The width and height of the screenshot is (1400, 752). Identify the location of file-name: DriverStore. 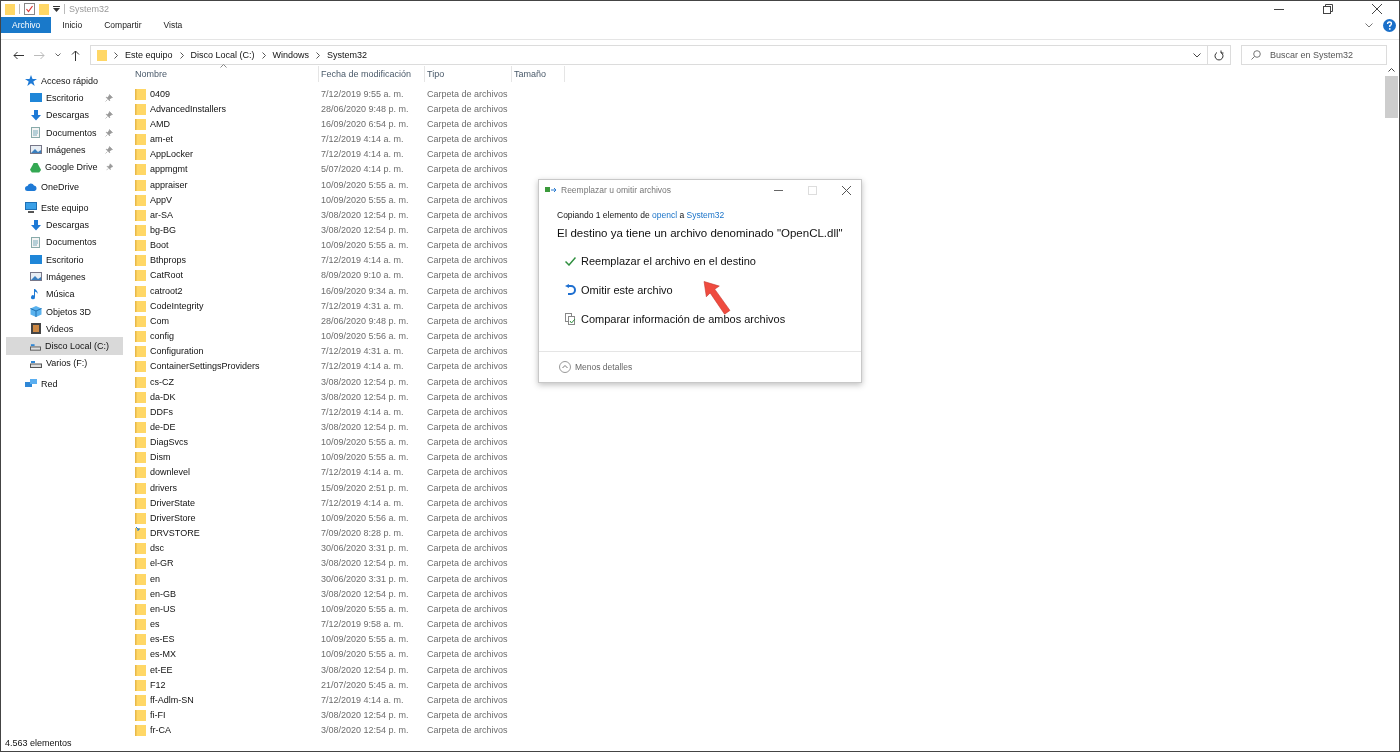
(173, 517).